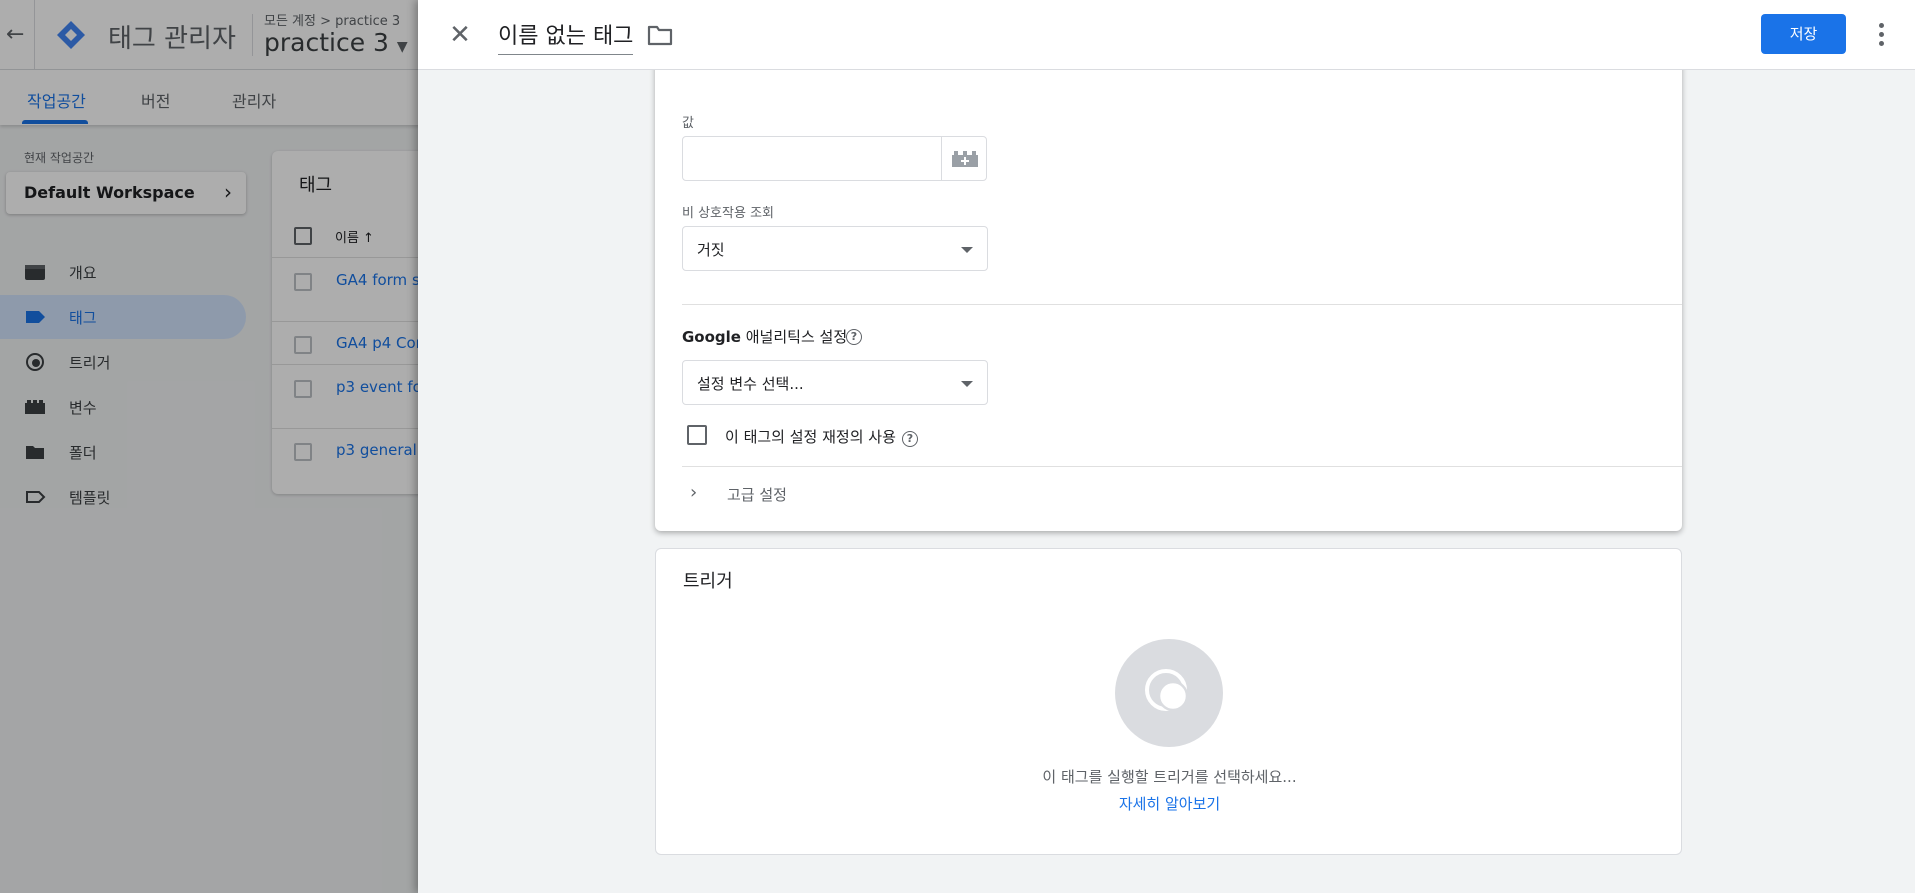  I want to click on variable-picker-button, so click(964, 158).